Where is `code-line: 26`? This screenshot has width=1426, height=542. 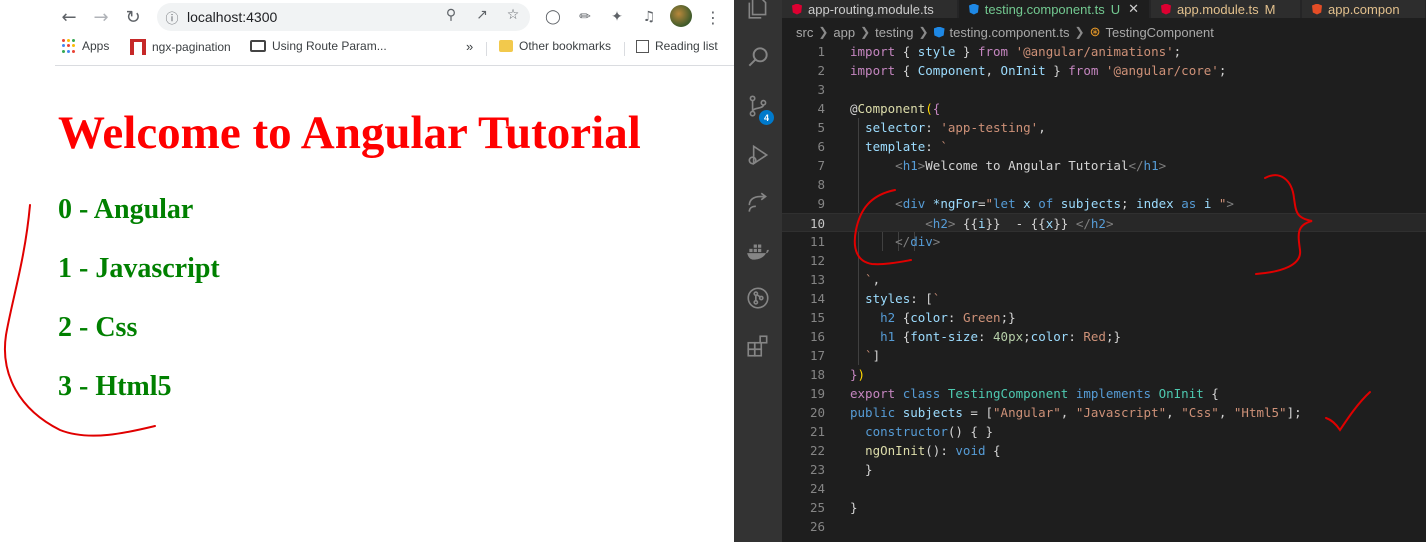
code-line: 26 is located at coordinates (817, 526).